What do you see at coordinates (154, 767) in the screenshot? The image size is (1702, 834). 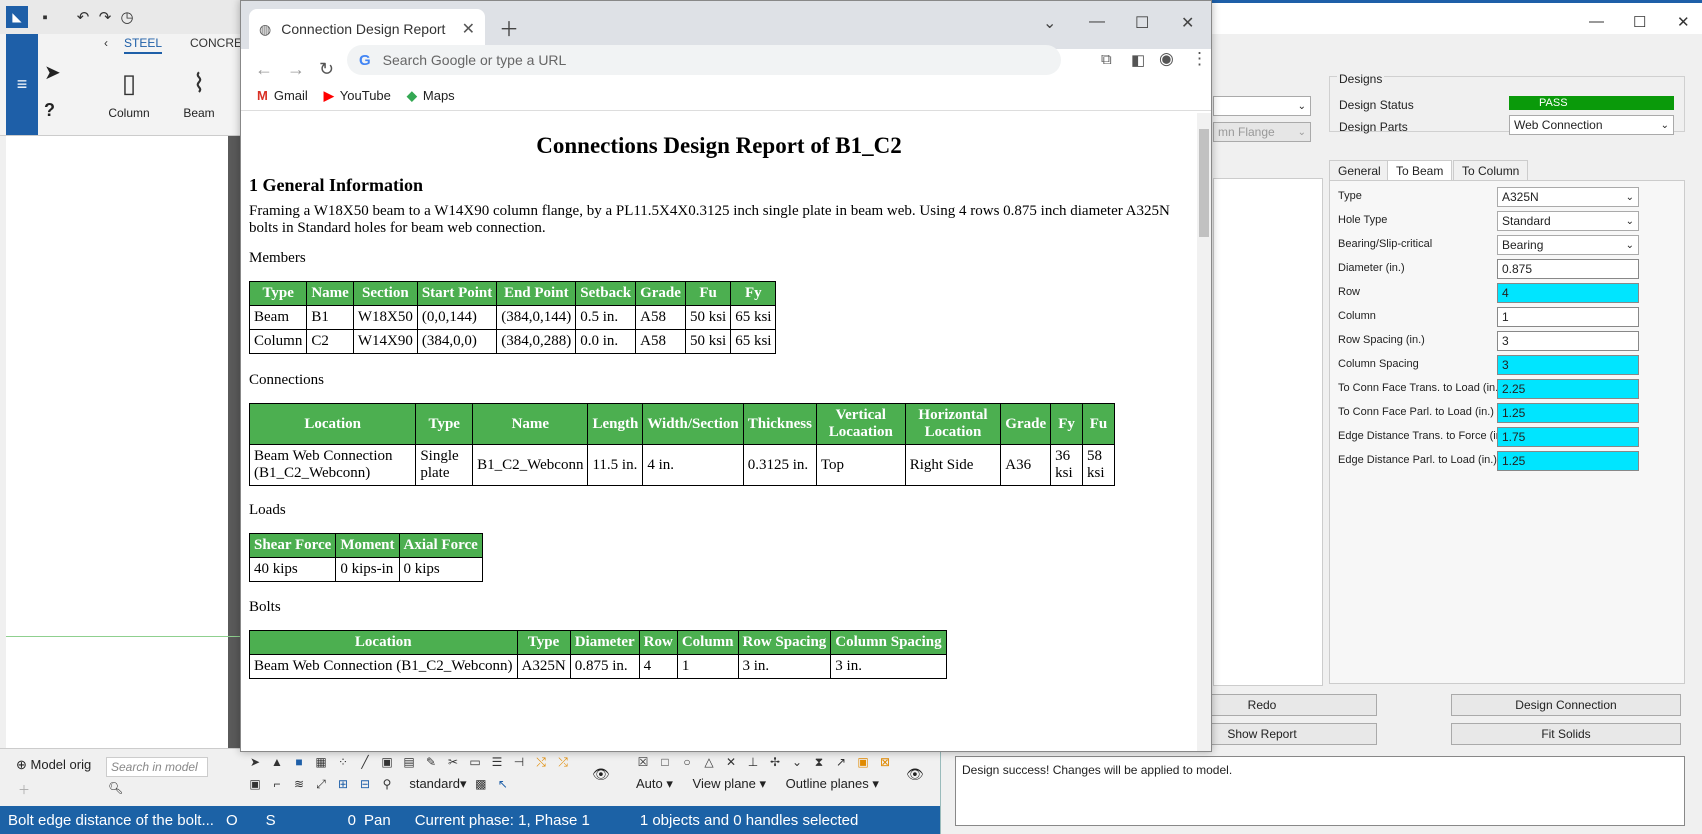 I see `search-input: Search in model` at bounding box center [154, 767].